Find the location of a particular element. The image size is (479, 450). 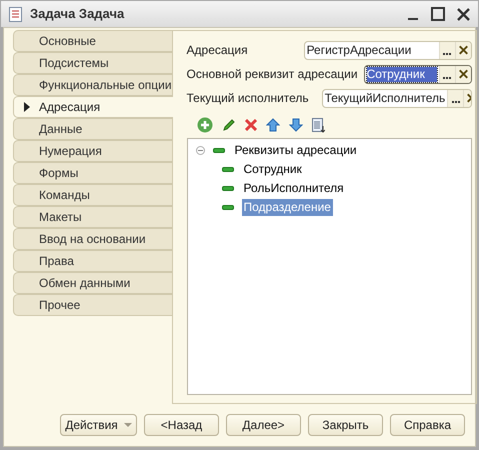

field-value: Сотрудник is located at coordinates (401, 74).